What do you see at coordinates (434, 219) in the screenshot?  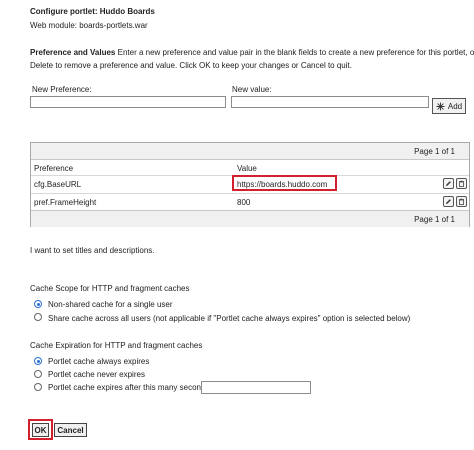 I see `pager-bottom-text: Page 1 of 1` at bounding box center [434, 219].